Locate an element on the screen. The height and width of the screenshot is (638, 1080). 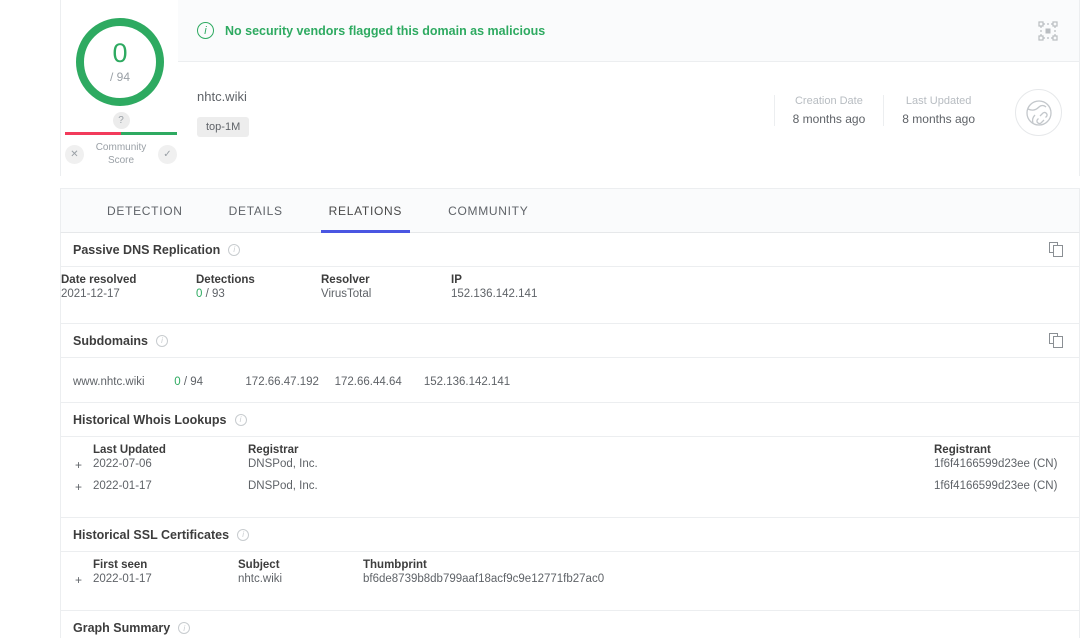
creation-date-cell: Creation Date 8 months ago is located at coordinates (828, 110).